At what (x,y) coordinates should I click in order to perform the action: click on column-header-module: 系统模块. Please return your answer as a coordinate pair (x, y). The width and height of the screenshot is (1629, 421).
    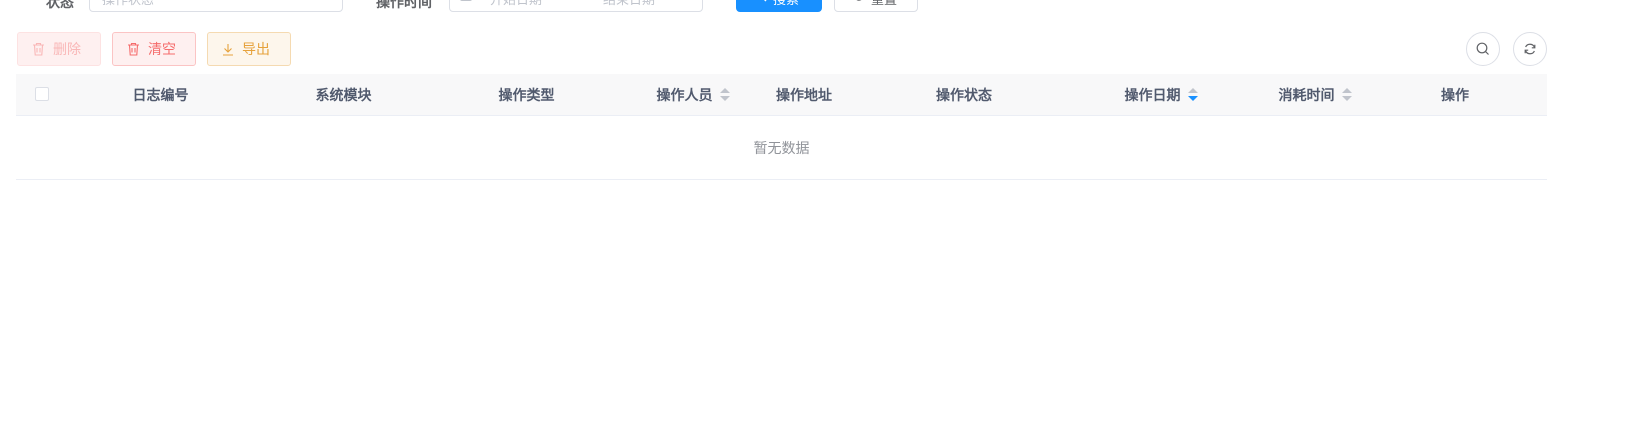
    Looking at the image, I should click on (343, 94).